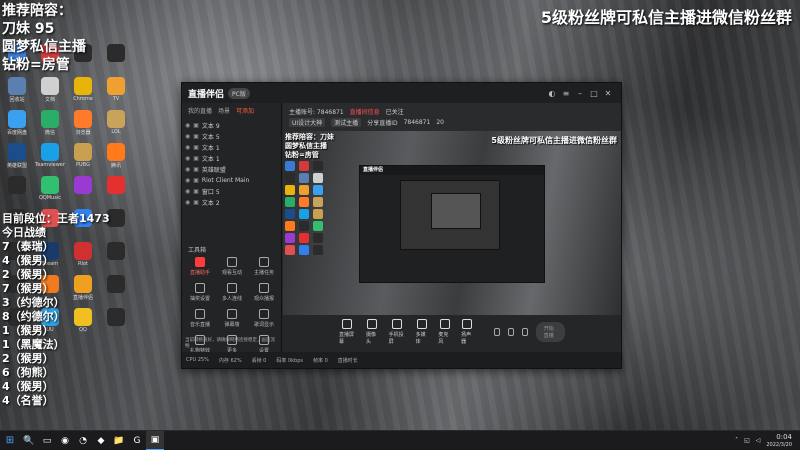 This screenshot has height=450, width=800. I want to click on record-icon, so click(496, 332).